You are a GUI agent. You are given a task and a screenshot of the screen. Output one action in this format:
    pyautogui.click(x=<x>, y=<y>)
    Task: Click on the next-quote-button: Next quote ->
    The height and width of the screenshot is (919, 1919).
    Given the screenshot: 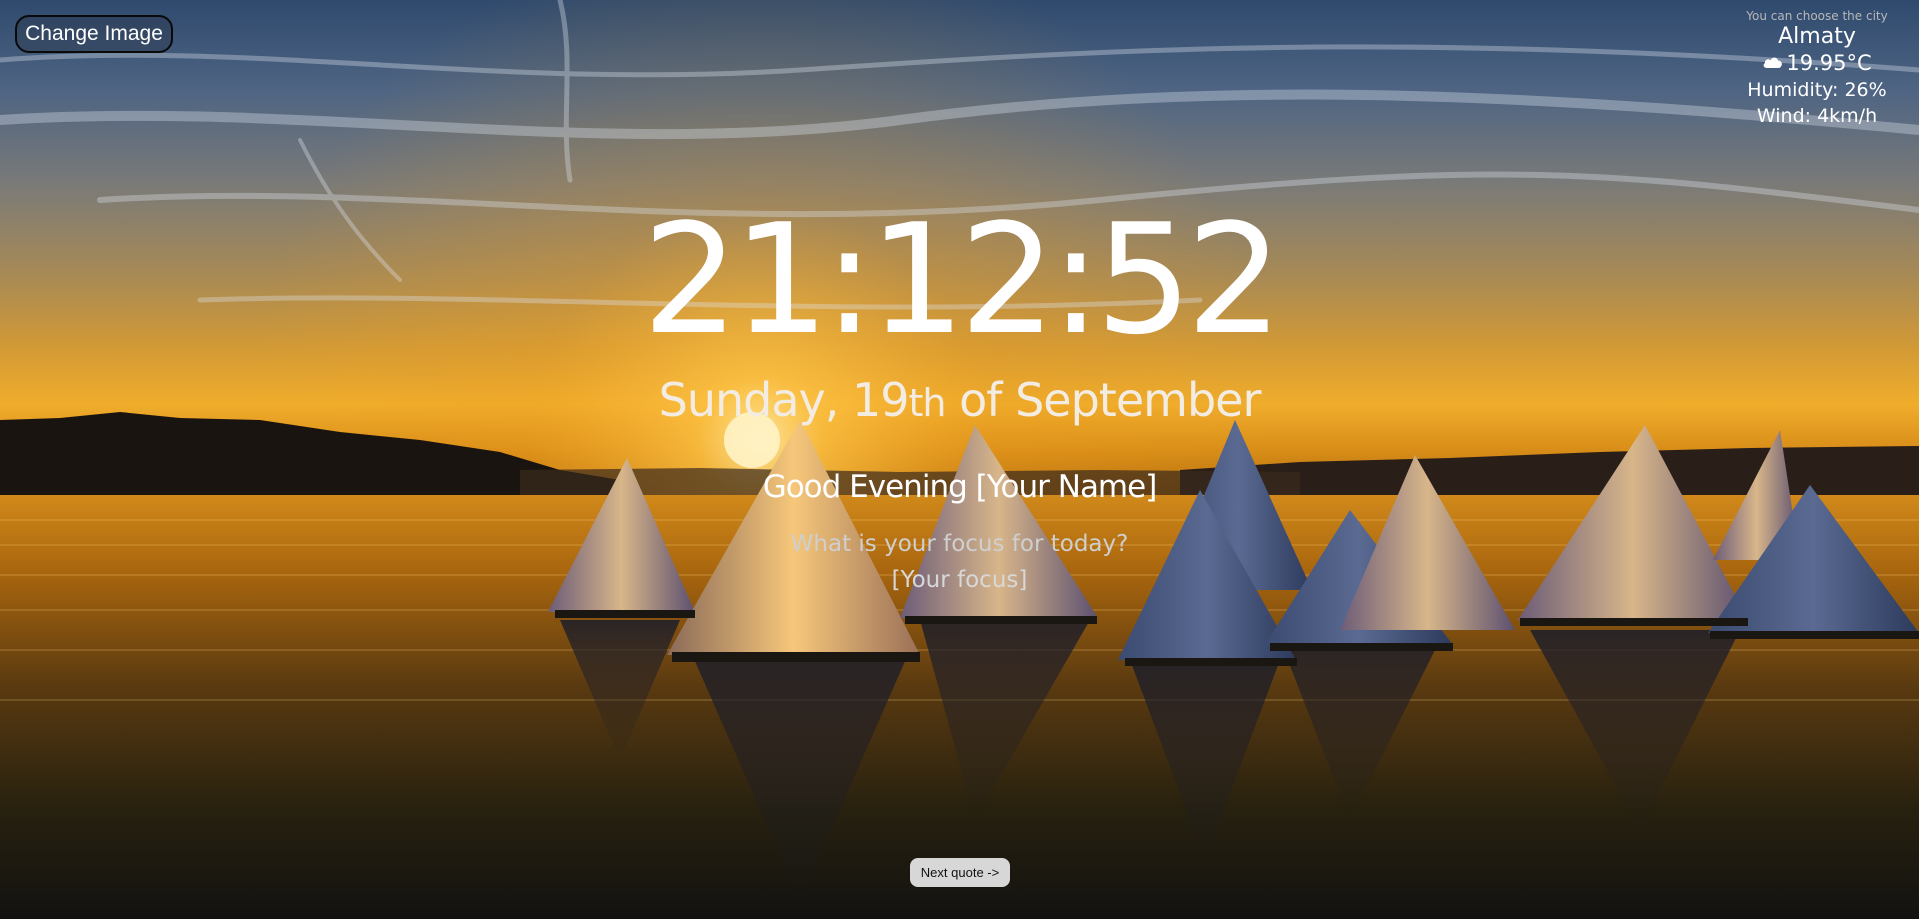 What is the action you would take?
    pyautogui.click(x=960, y=872)
    